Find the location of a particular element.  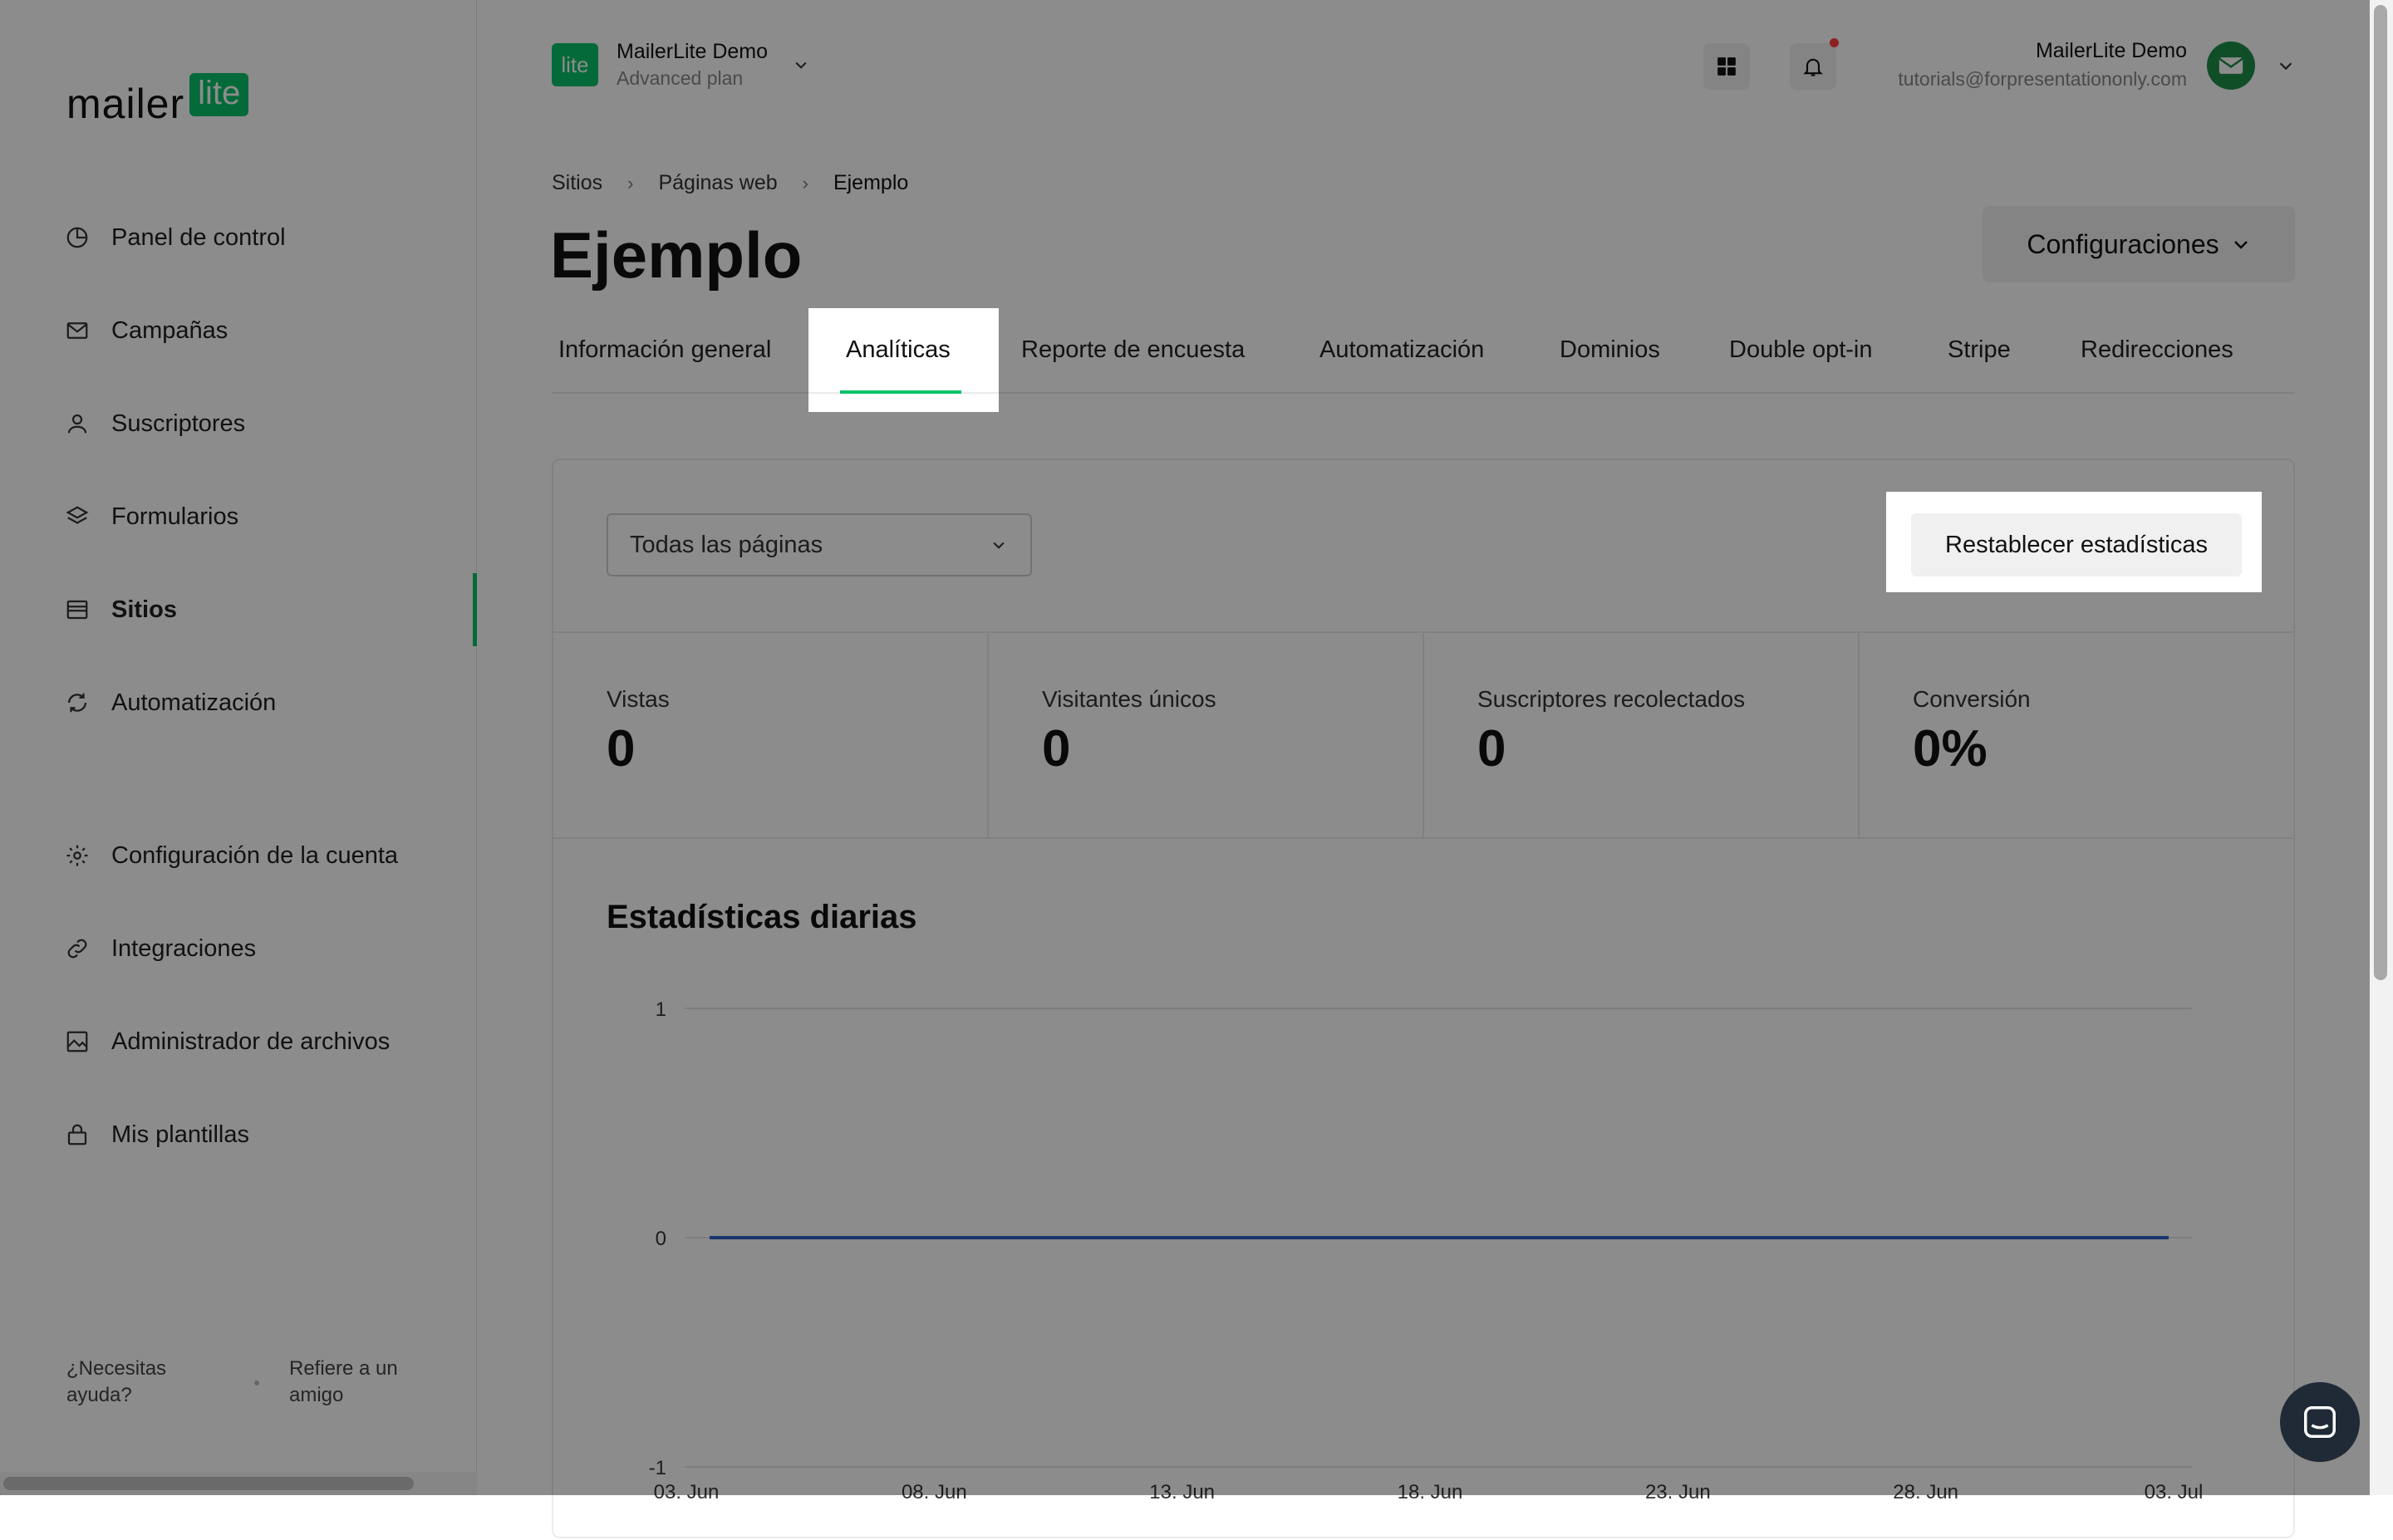

tab-redirects: Redirecciones is located at coordinates (2157, 349).